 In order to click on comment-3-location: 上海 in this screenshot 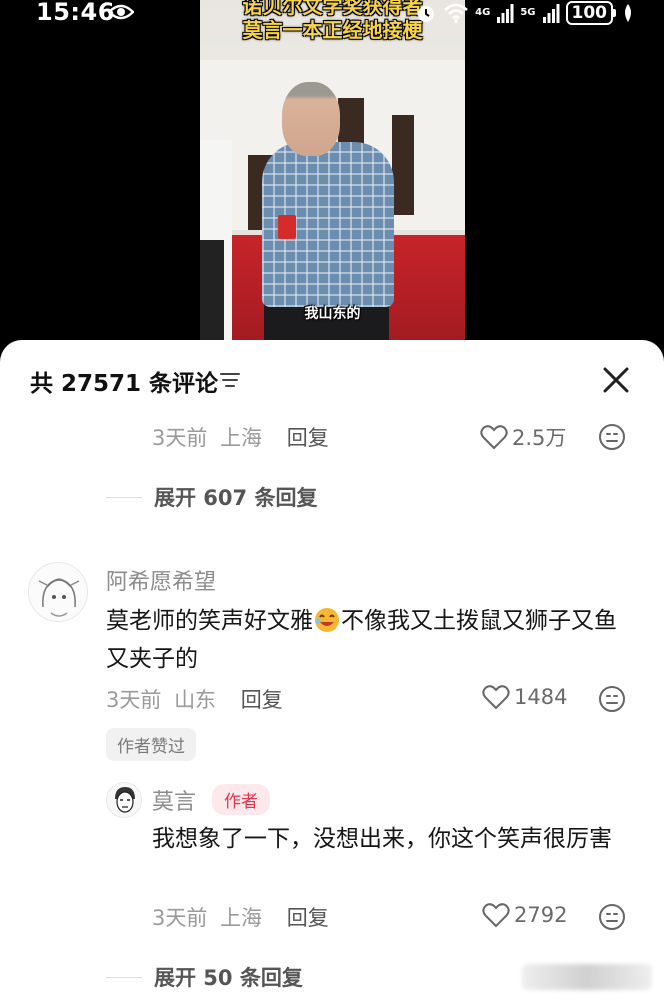, I will do `click(241, 918)`.